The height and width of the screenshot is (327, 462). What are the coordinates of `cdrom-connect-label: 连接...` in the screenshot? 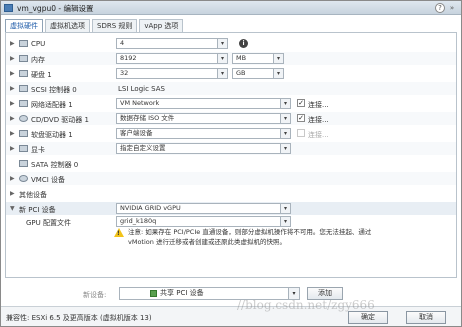 It's located at (318, 120).